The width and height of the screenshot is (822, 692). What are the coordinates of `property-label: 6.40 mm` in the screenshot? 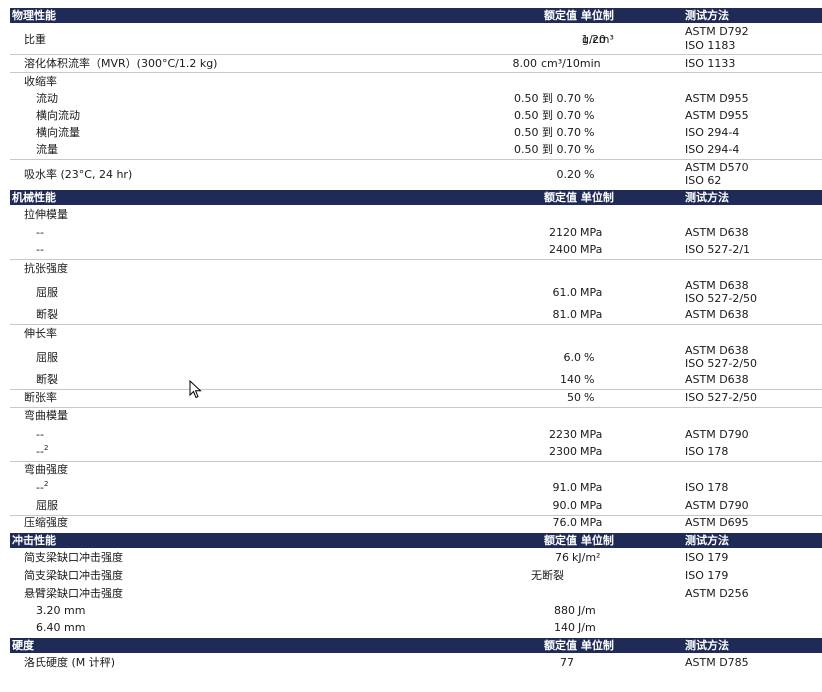 It's located at (61, 627).